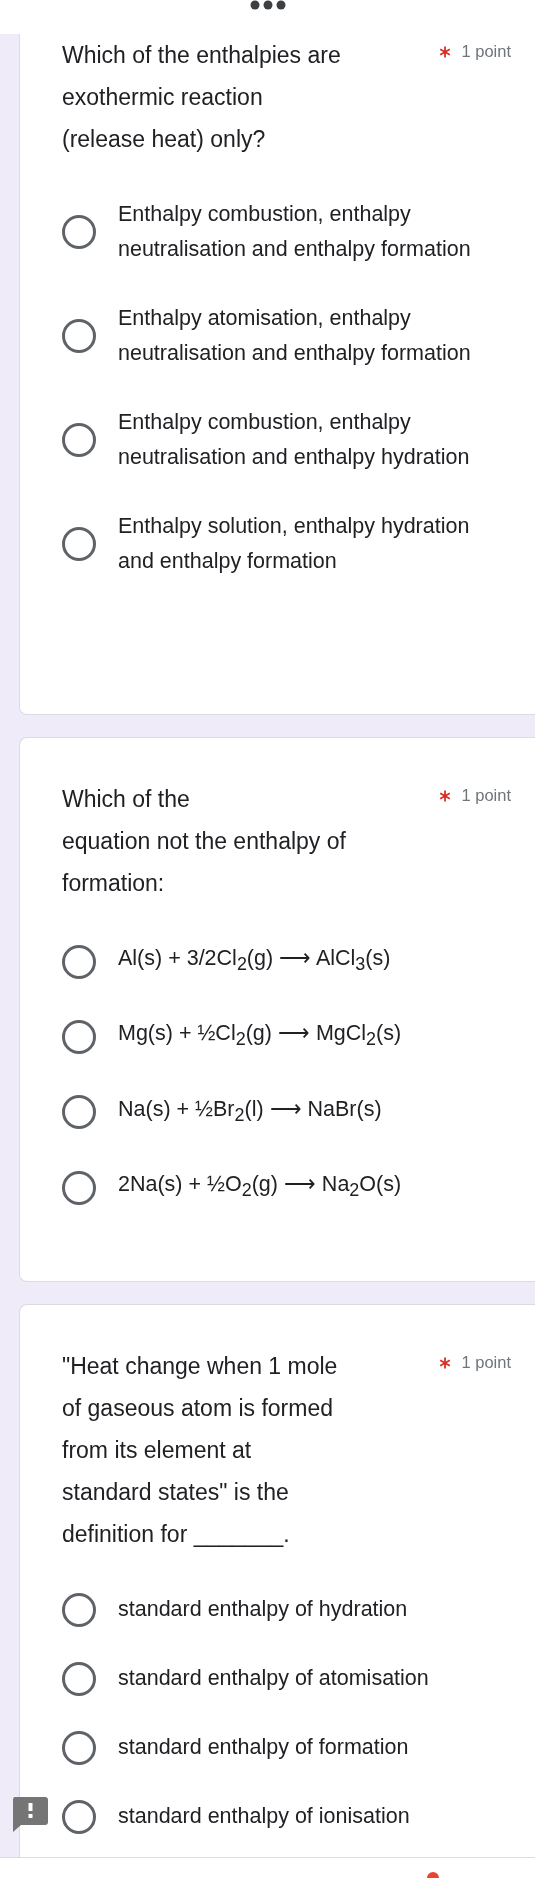 This screenshot has height=1878, width=535. What do you see at coordinates (250, 1112) in the screenshot?
I see `option-label: Na(s) + ½Br$_{2}$(l) ⟶ NaBr(s)` at bounding box center [250, 1112].